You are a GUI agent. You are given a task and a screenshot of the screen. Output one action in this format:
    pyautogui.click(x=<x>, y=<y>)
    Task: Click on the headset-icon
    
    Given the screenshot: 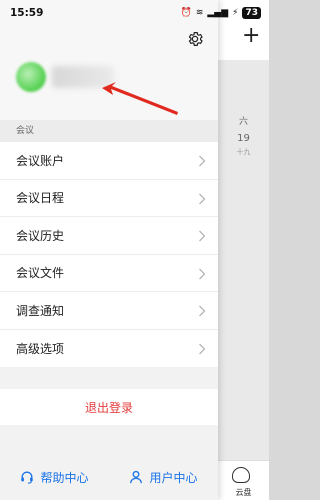 What is the action you would take?
    pyautogui.click(x=27, y=477)
    